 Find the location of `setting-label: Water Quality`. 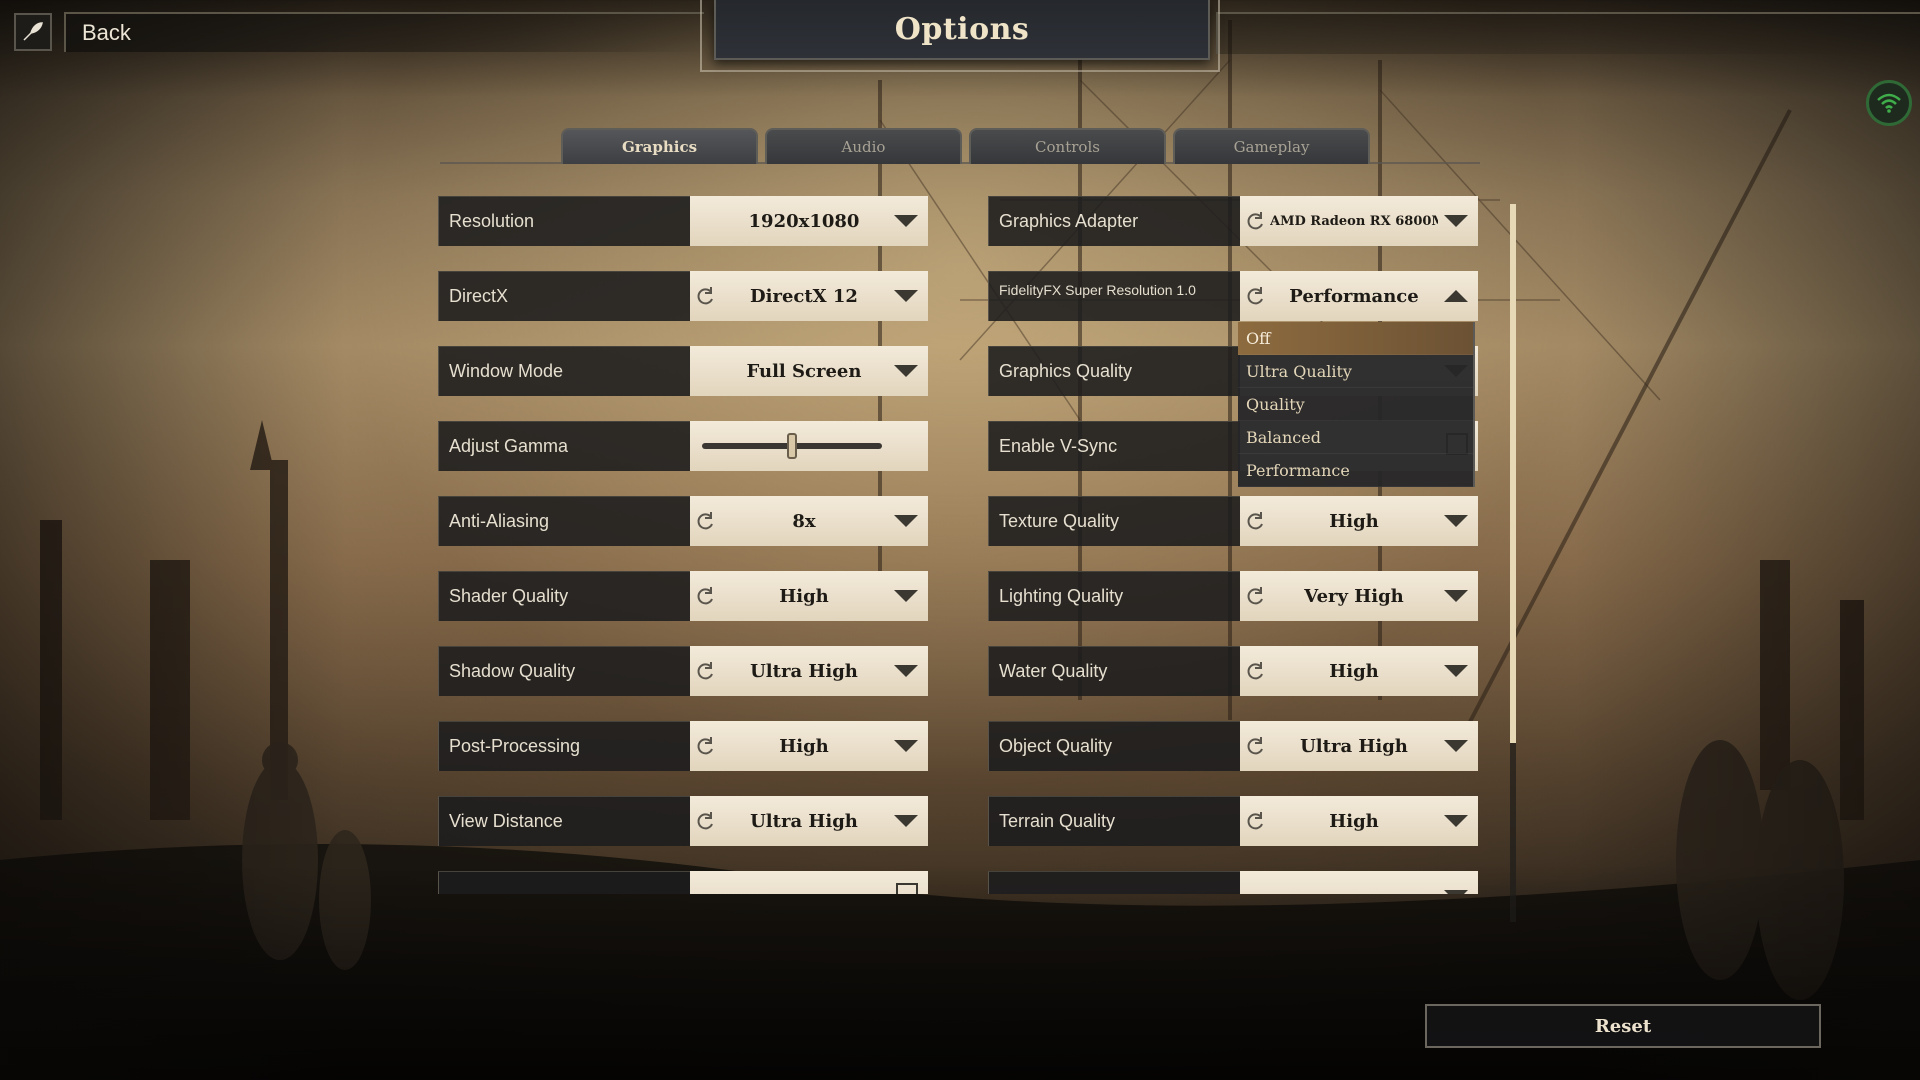

setting-label: Water Quality is located at coordinates (1114, 671).